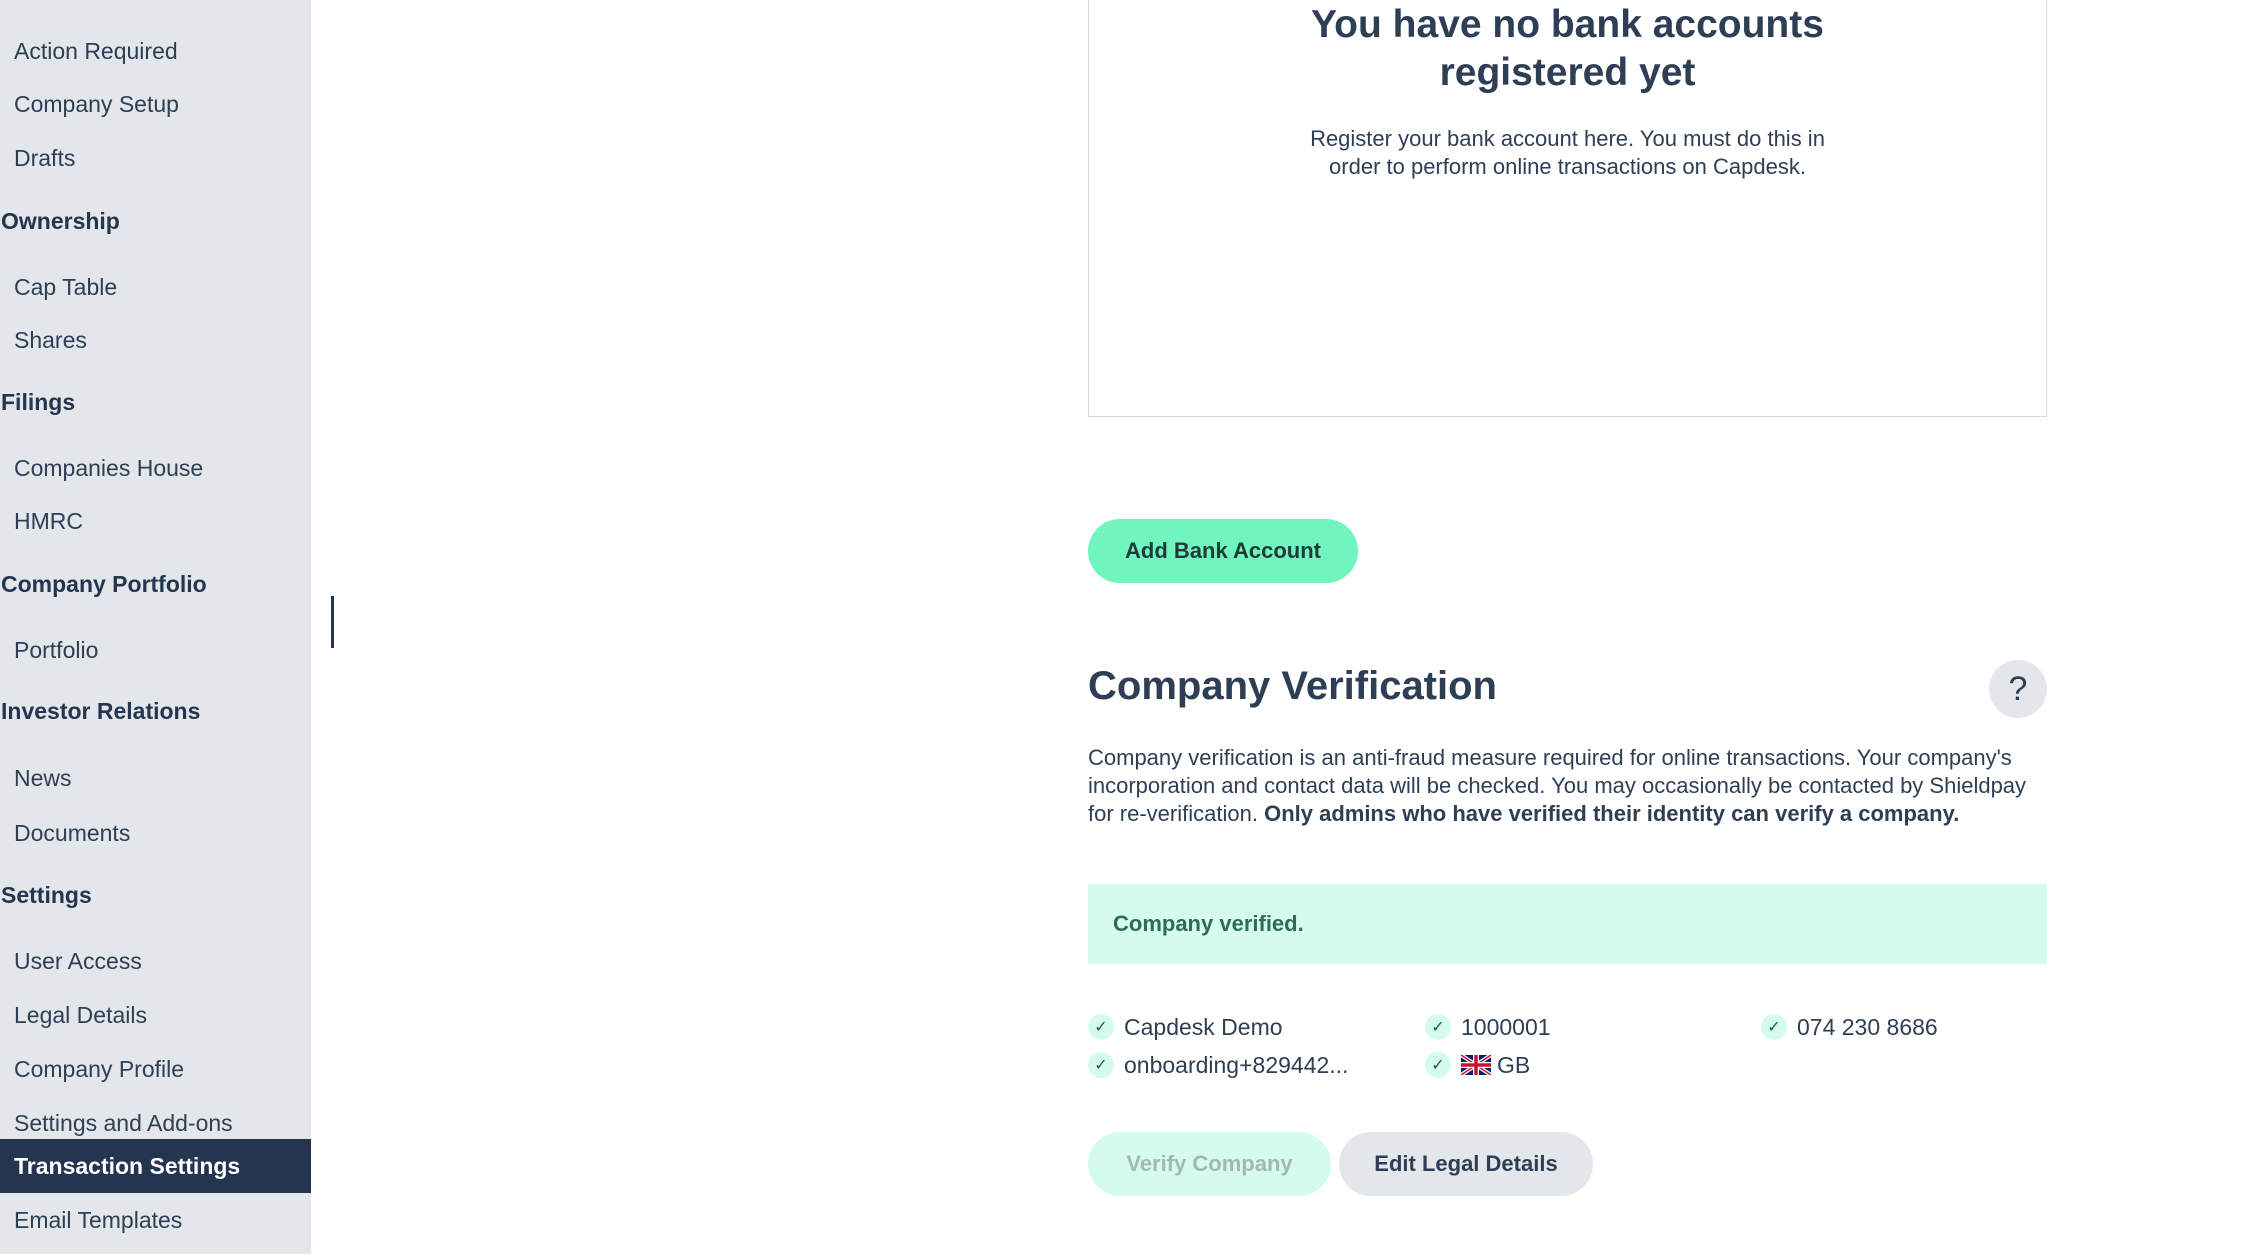 Image resolution: width=2244 pixels, height=1254 pixels. Describe the element at coordinates (155, 158) in the screenshot. I see `sidebar-item-drafts: Drafts` at that location.